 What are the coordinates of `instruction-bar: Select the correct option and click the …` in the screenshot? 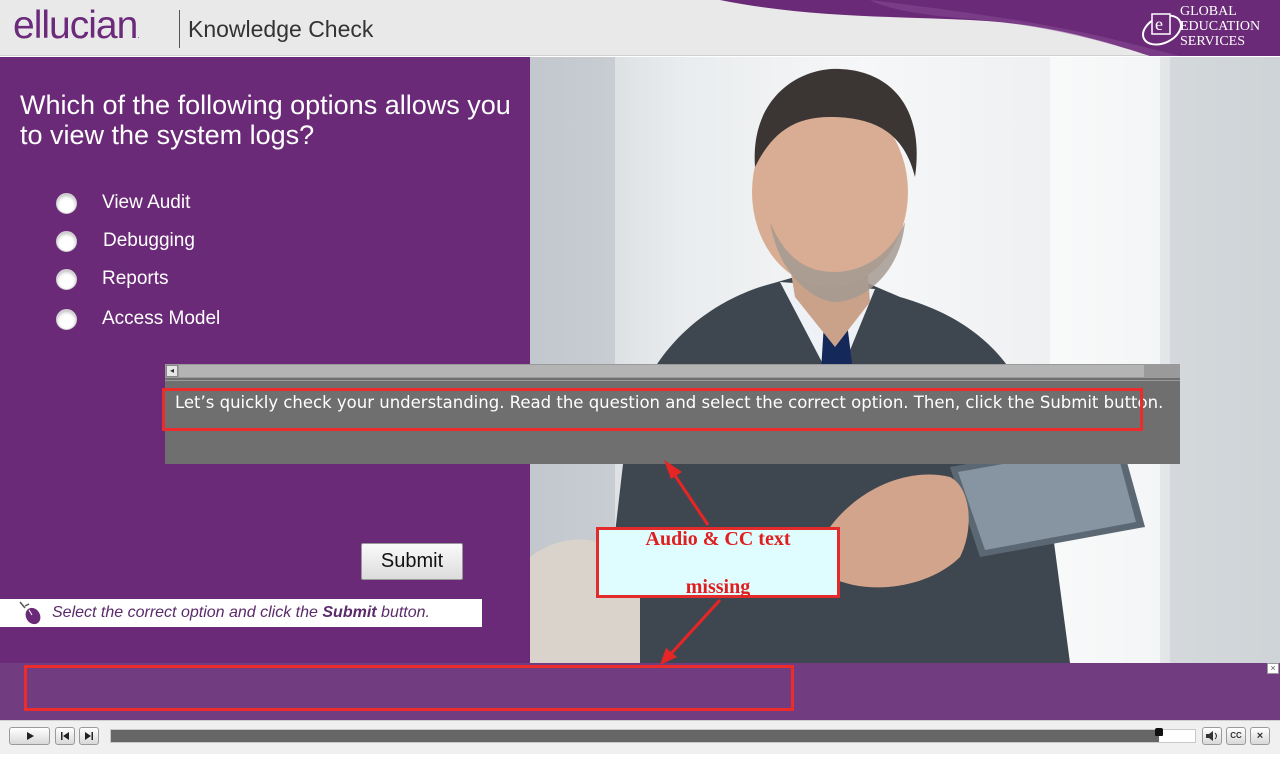 It's located at (241, 613).